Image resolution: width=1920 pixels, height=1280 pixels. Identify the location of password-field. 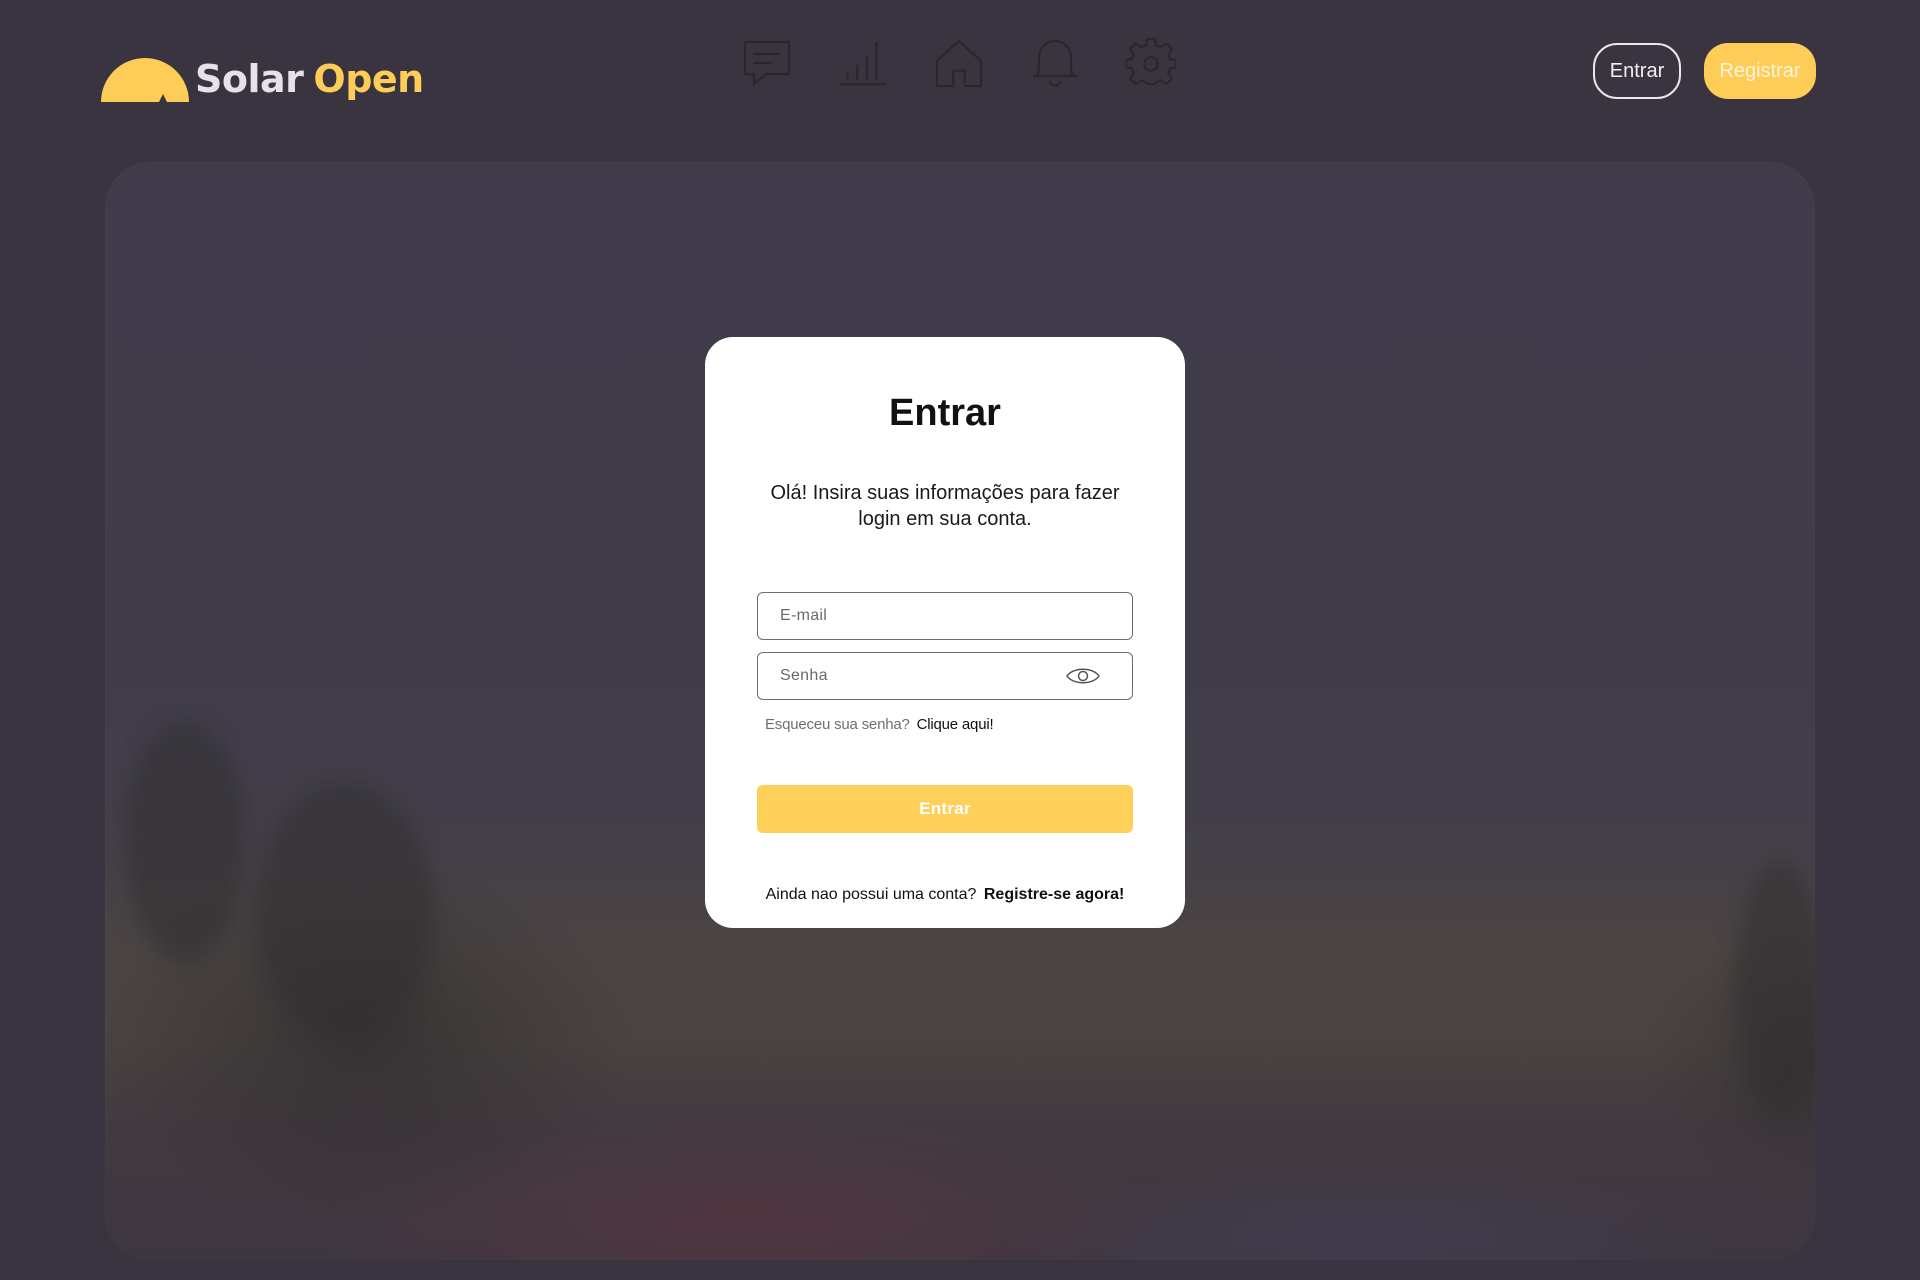
(945, 676).